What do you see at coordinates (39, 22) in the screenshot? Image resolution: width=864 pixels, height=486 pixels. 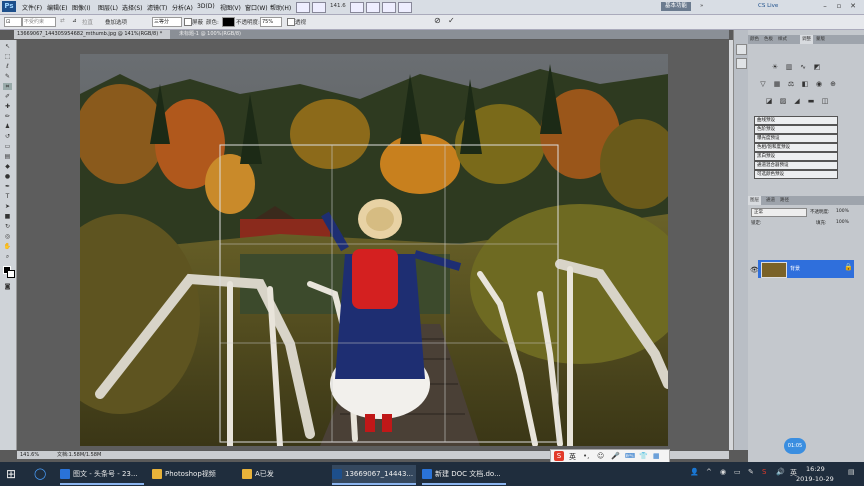 I see `ratio-select: 不受约束` at bounding box center [39, 22].